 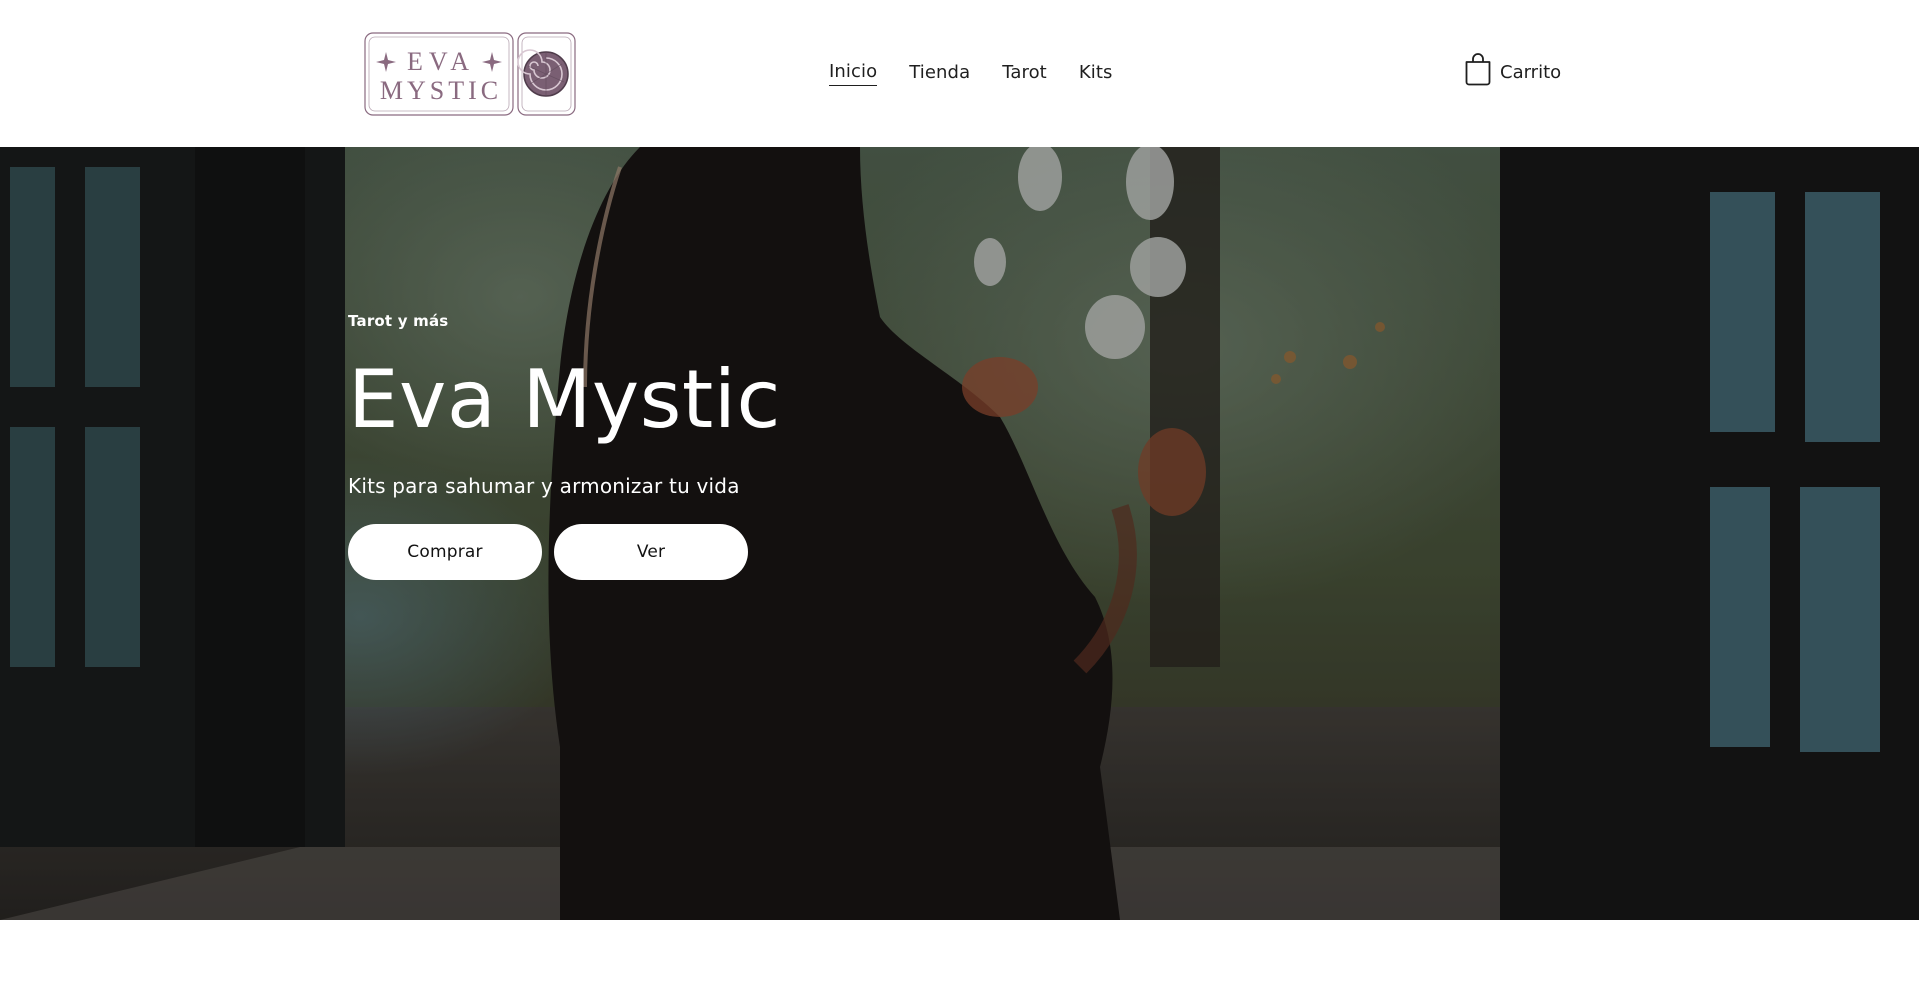 I want to click on cart-label: Carrito, so click(x=1531, y=72).